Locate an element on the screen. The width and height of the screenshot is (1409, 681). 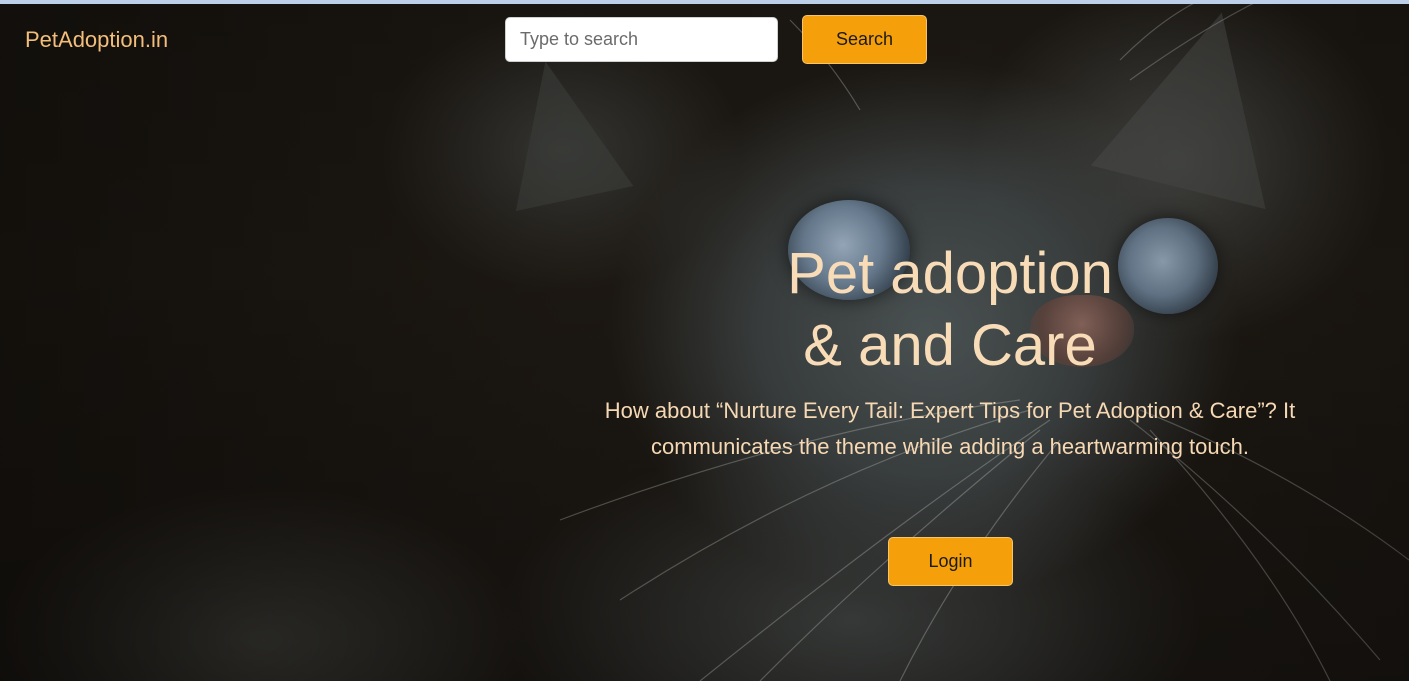
hero-title-line-2: & and Care is located at coordinates (950, 345).